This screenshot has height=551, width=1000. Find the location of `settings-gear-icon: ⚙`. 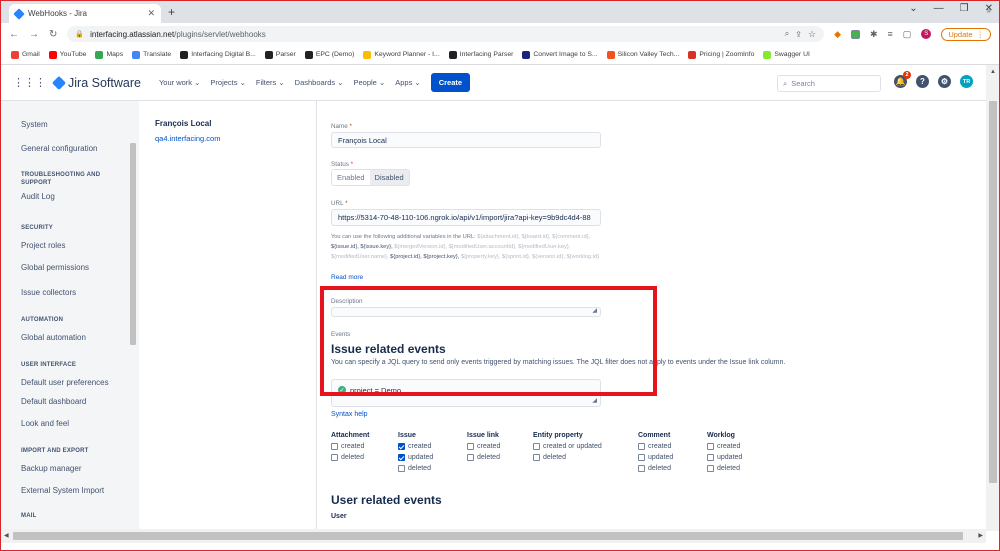

settings-gear-icon: ⚙ is located at coordinates (944, 81).